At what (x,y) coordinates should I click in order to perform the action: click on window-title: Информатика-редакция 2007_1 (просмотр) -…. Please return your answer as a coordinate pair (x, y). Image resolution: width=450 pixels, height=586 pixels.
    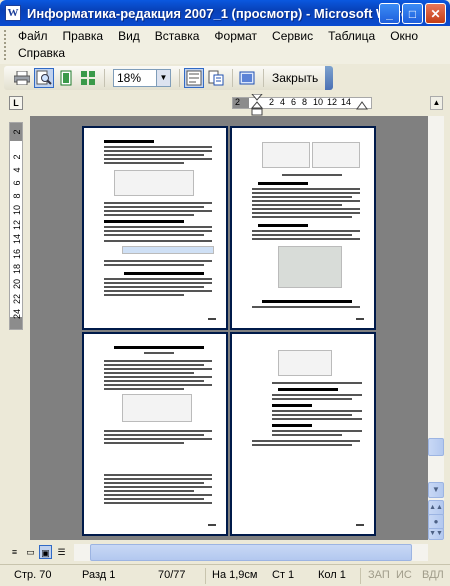
    Looking at the image, I should click on (218, 13).